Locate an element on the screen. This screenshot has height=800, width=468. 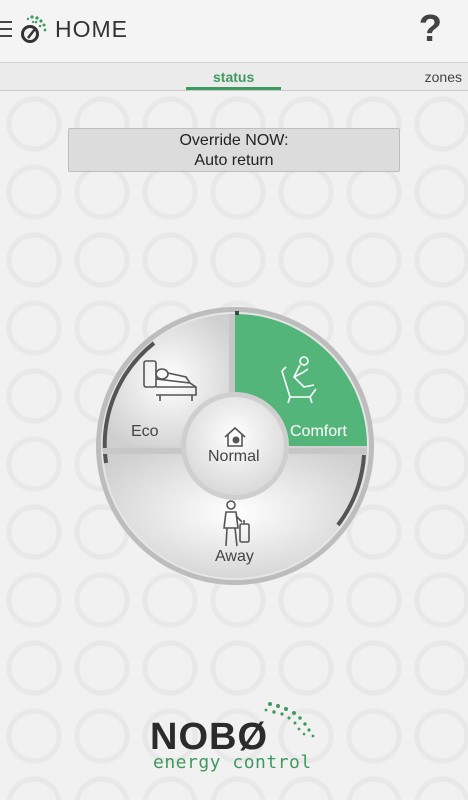
normal-mode-button is located at coordinates (236, 446).